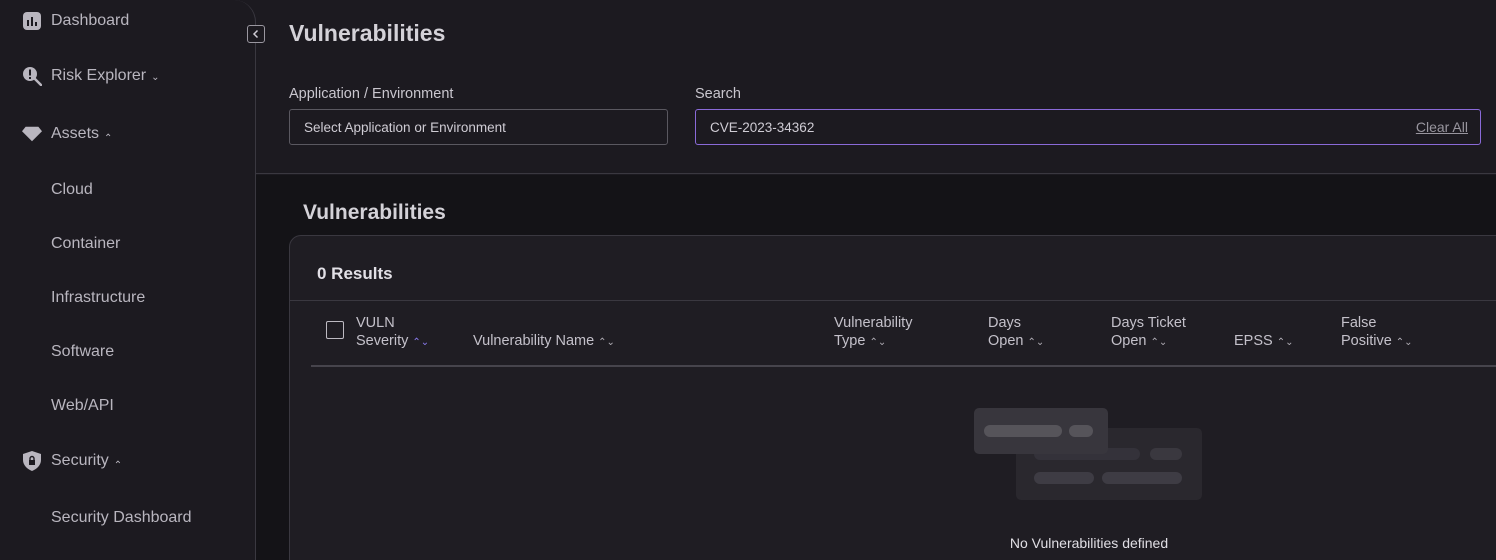 This screenshot has width=1496, height=560. I want to click on column-header-false-positive: False Positive ⌃⌄, so click(1377, 333).